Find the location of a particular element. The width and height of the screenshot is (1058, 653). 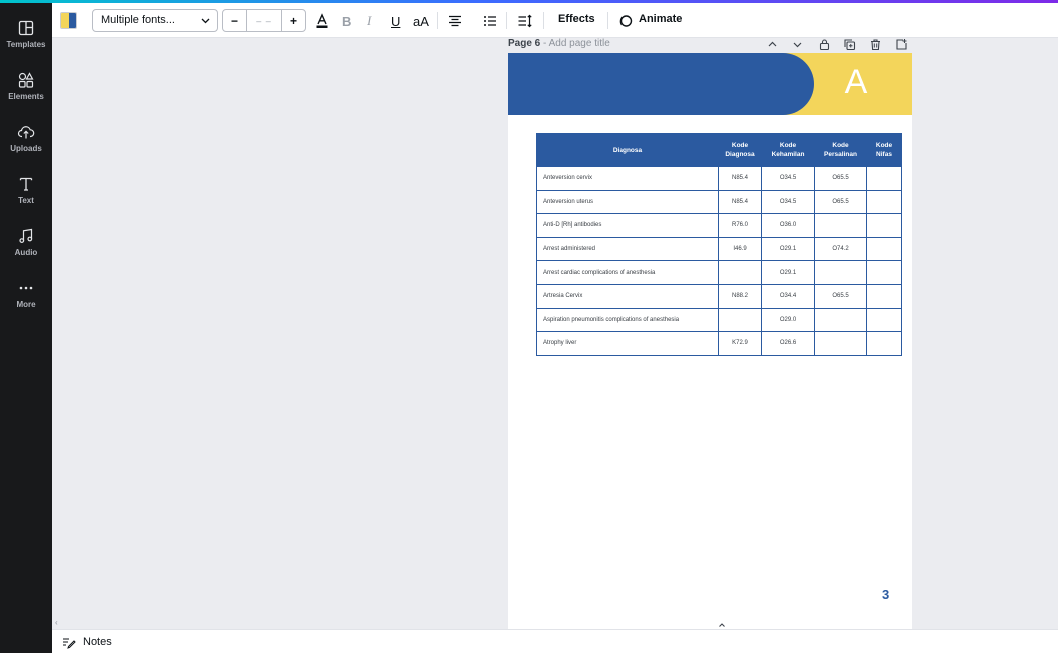

text-icon is located at coordinates (26, 184).